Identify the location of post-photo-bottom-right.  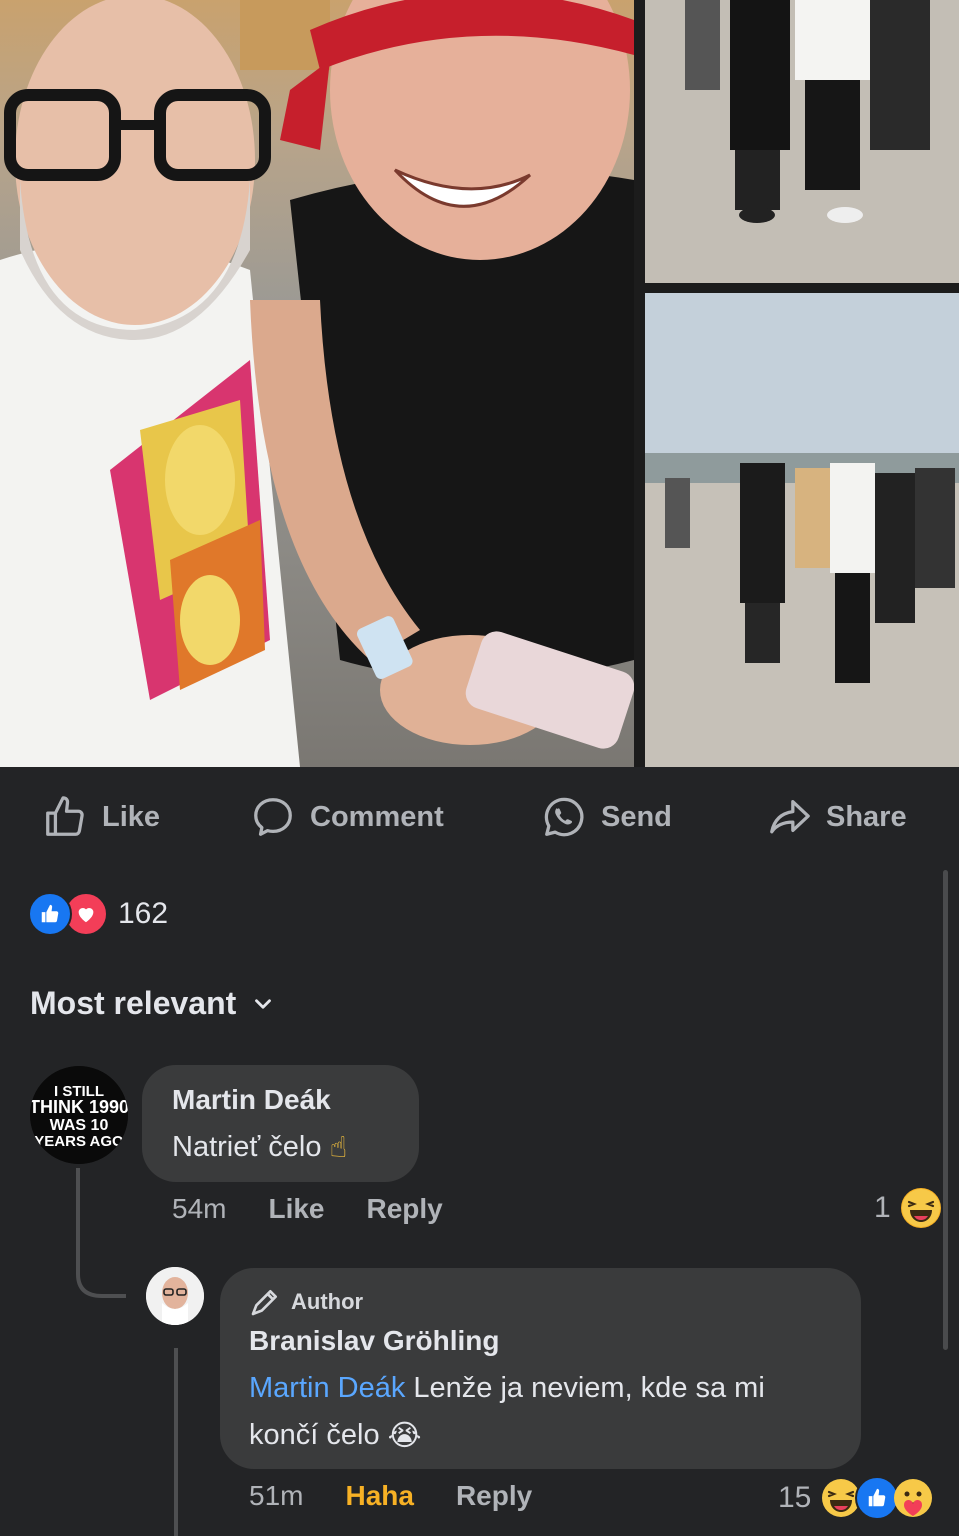
(802, 530).